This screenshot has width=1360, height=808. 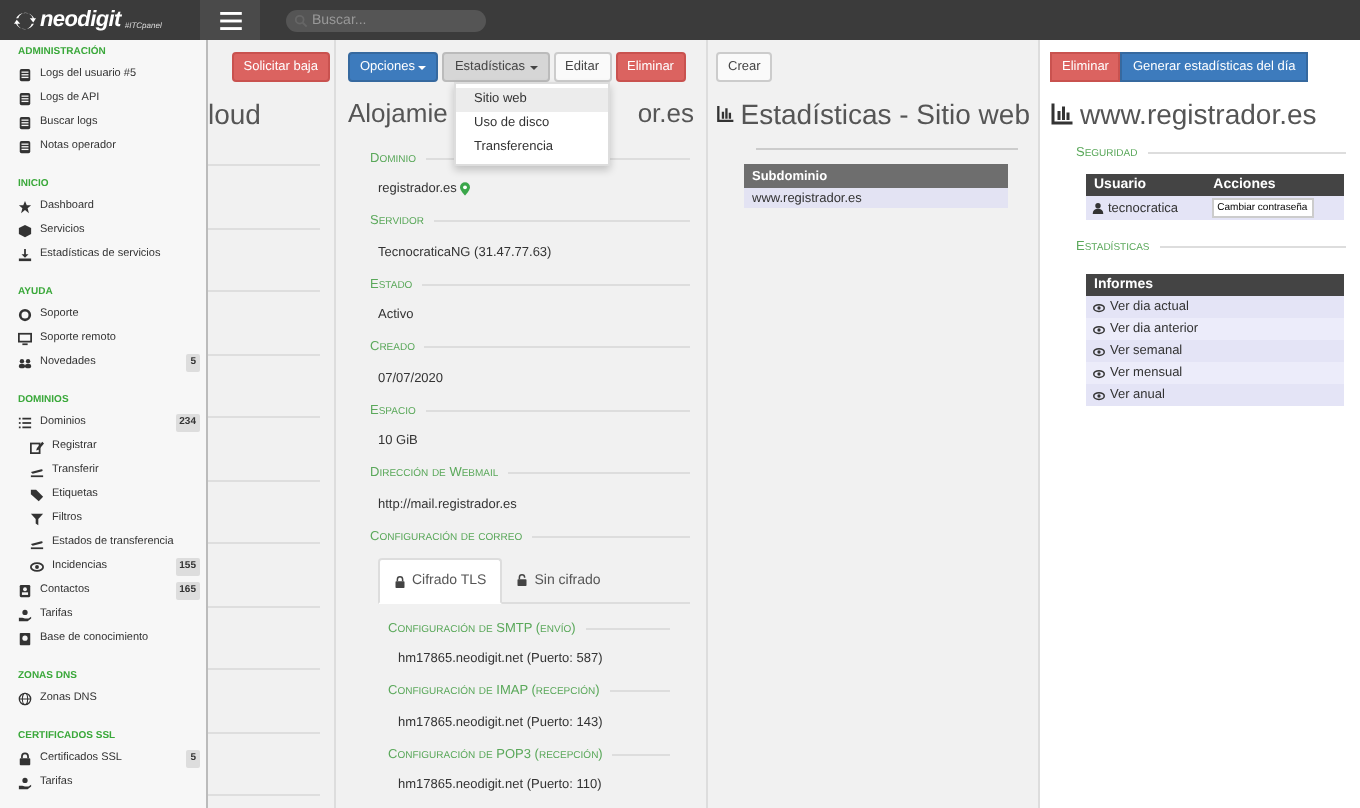 What do you see at coordinates (25, 638) in the screenshot?
I see `book-icon` at bounding box center [25, 638].